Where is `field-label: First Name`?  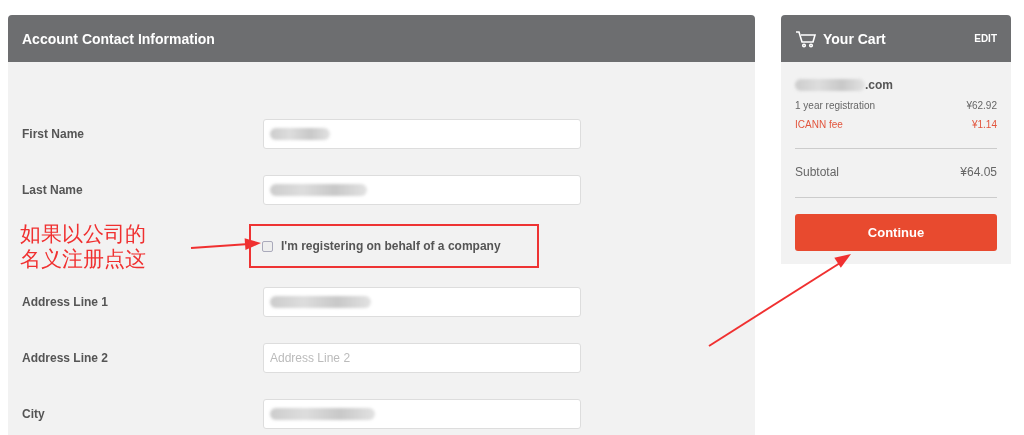 field-label: First Name is located at coordinates (54, 134).